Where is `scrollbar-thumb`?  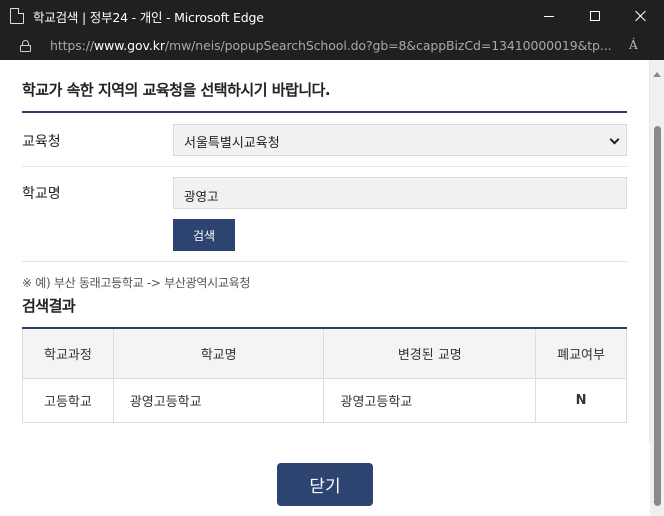 scrollbar-thumb is located at coordinates (657, 316).